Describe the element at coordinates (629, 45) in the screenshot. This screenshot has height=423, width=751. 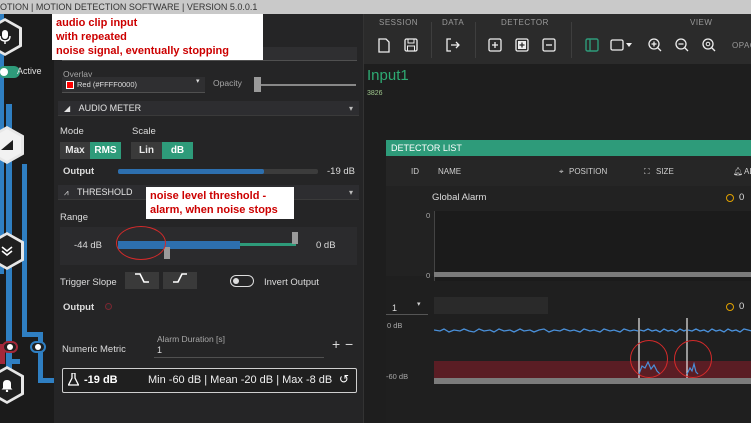
I see `chevron-down-icon` at that location.